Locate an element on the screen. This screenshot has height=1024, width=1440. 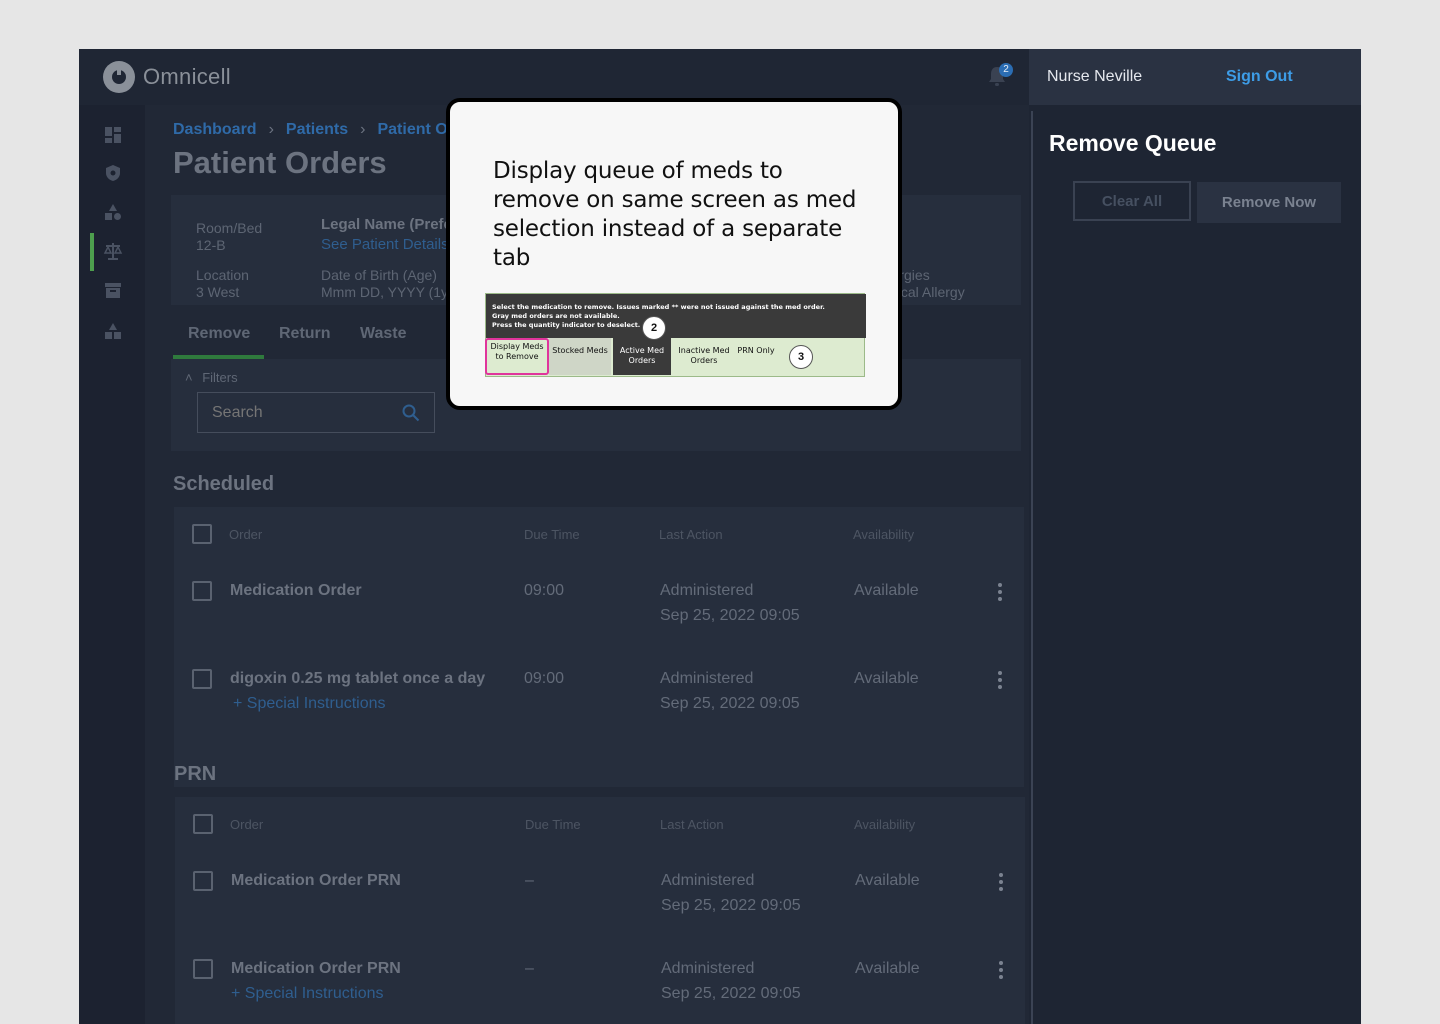
shapes-icon is located at coordinates (113, 212).